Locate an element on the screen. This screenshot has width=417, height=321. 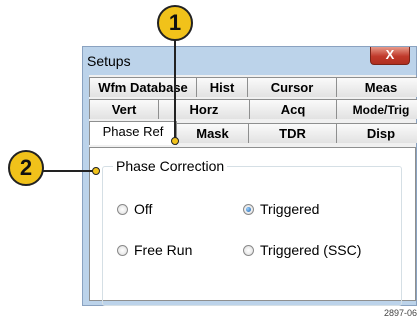
radio-triggered-ssc-label: Triggered (SSC) is located at coordinates (311, 250).